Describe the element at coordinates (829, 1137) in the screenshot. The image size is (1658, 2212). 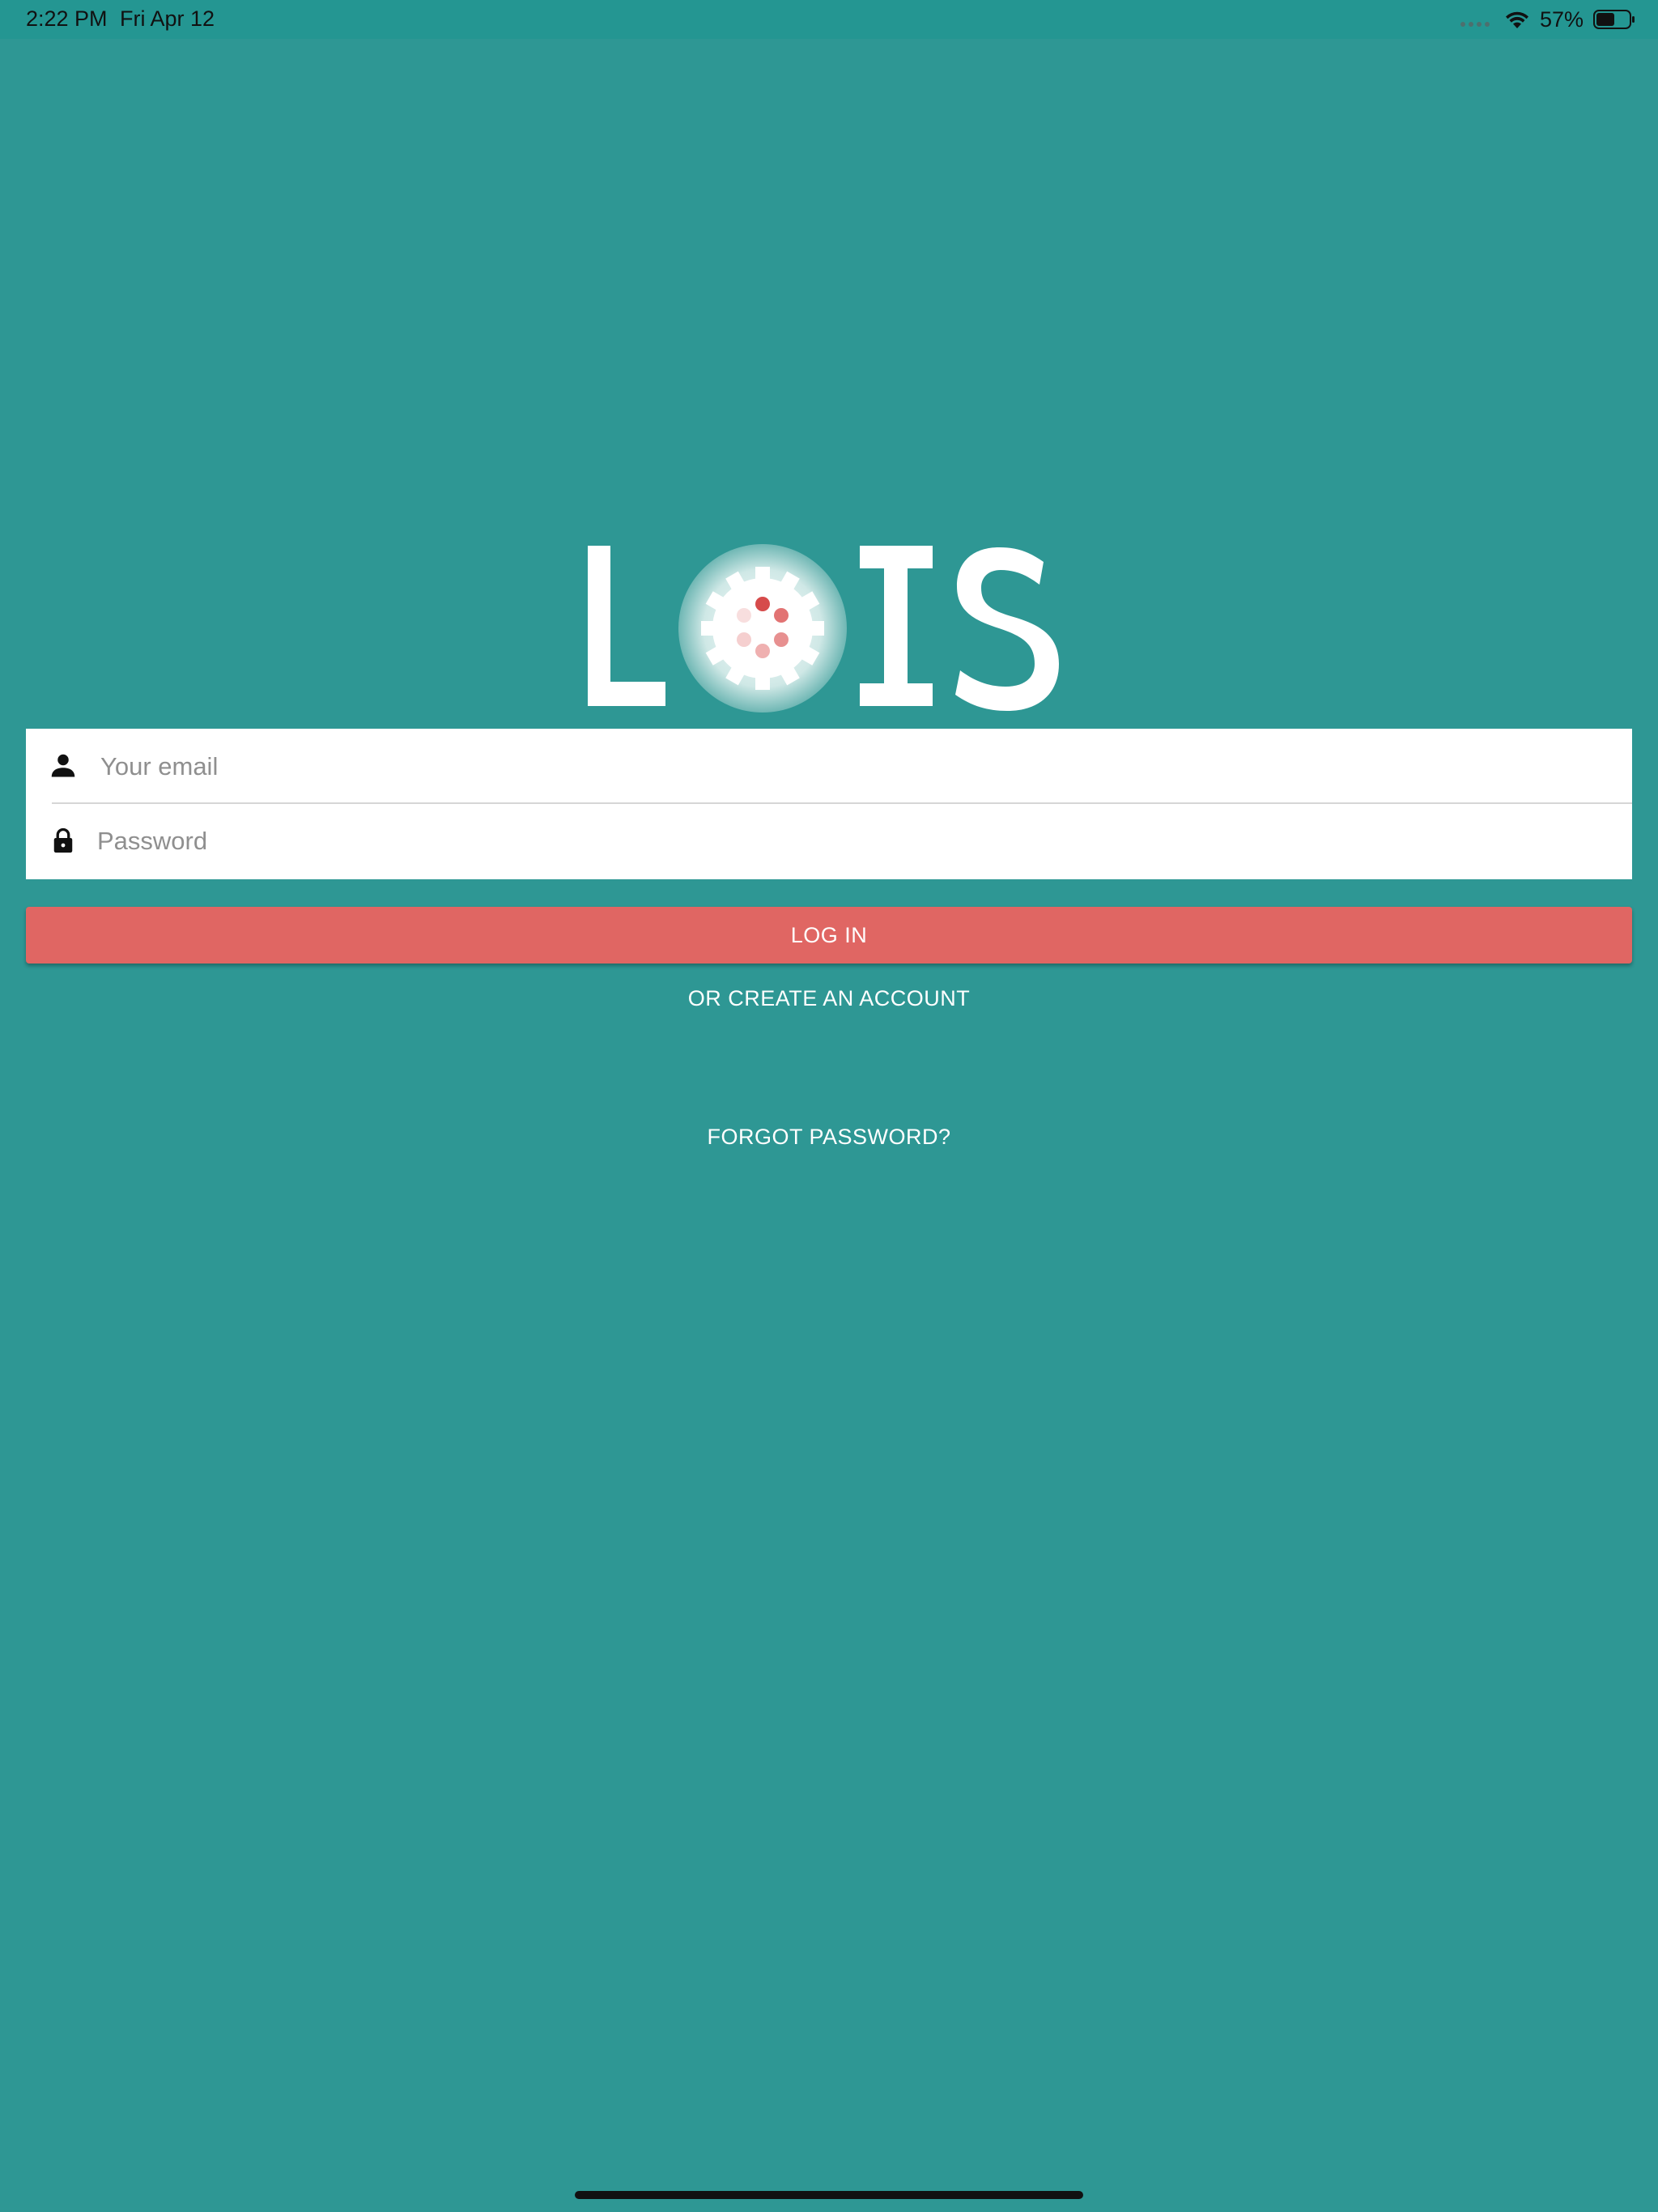
I see `forgot-password-link: FORGOT PASSWORD?` at that location.